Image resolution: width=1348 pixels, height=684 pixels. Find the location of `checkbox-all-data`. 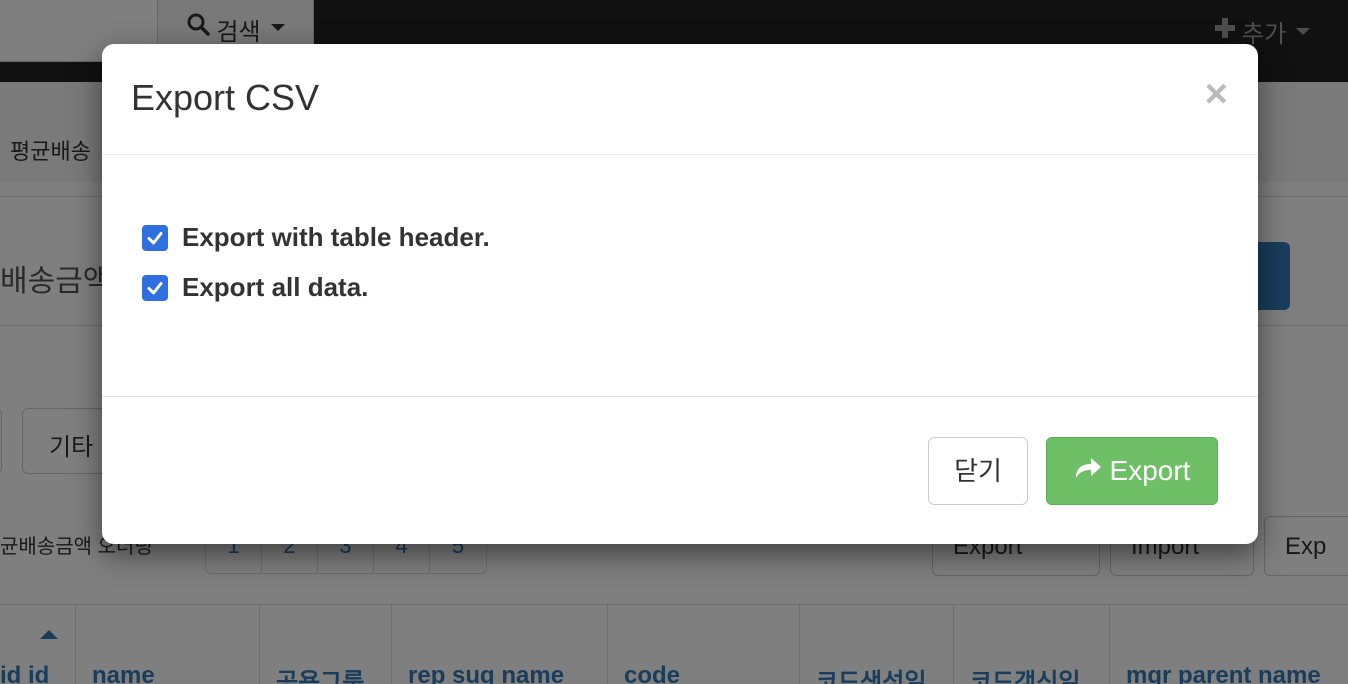

checkbox-all-data is located at coordinates (155, 287).